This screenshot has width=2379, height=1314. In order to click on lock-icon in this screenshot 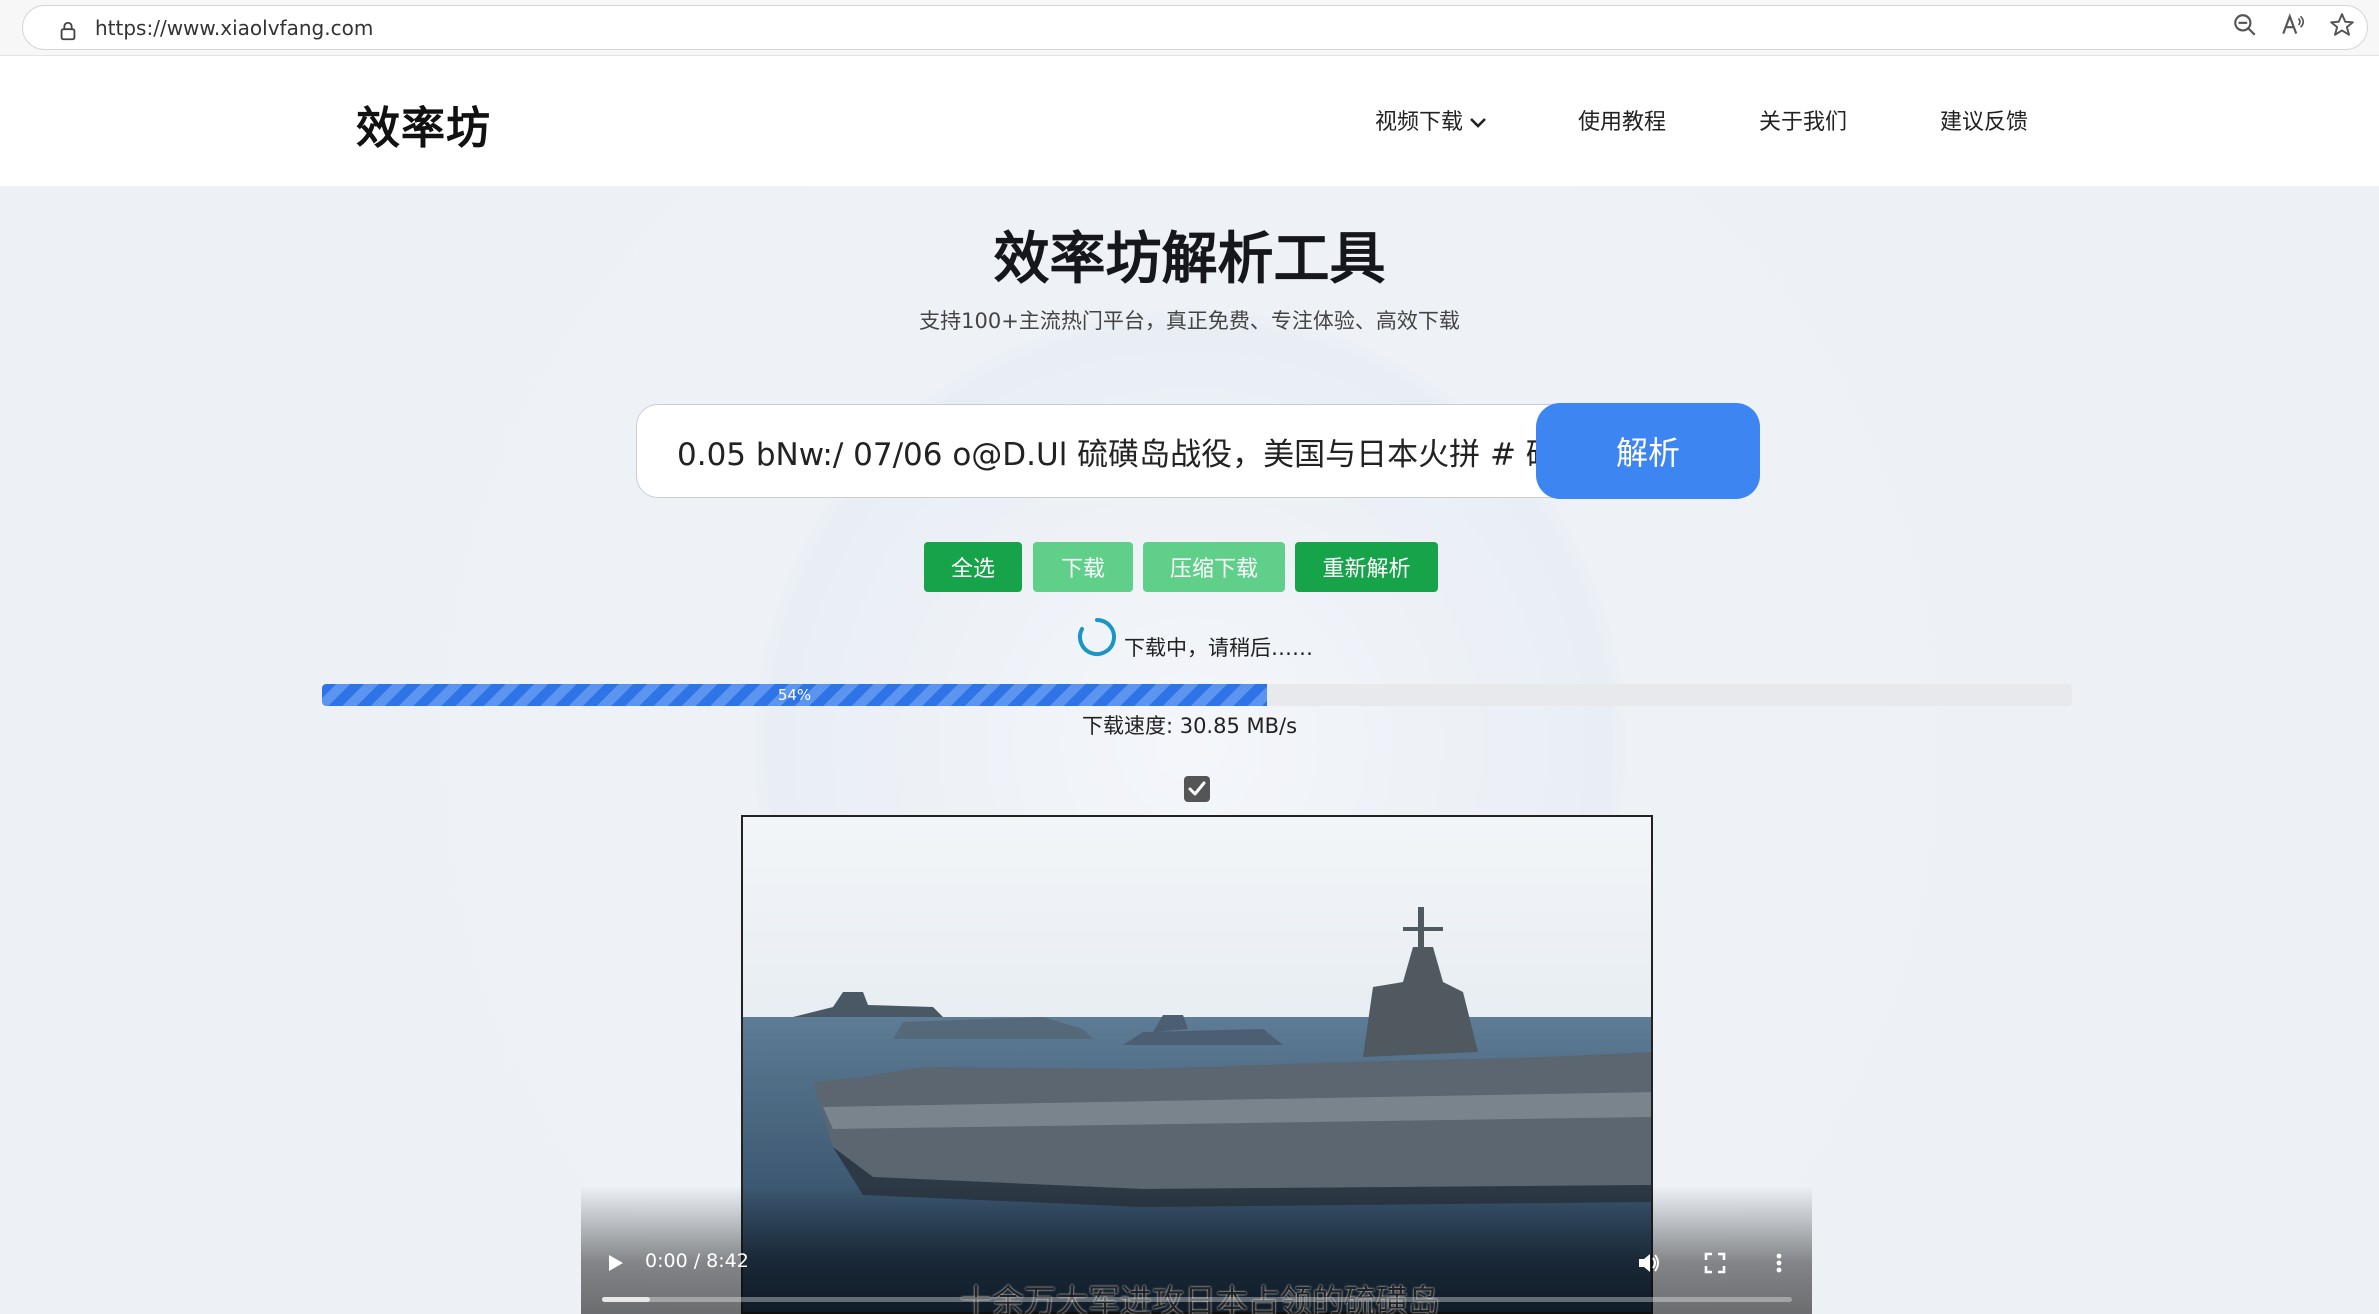, I will do `click(68, 31)`.